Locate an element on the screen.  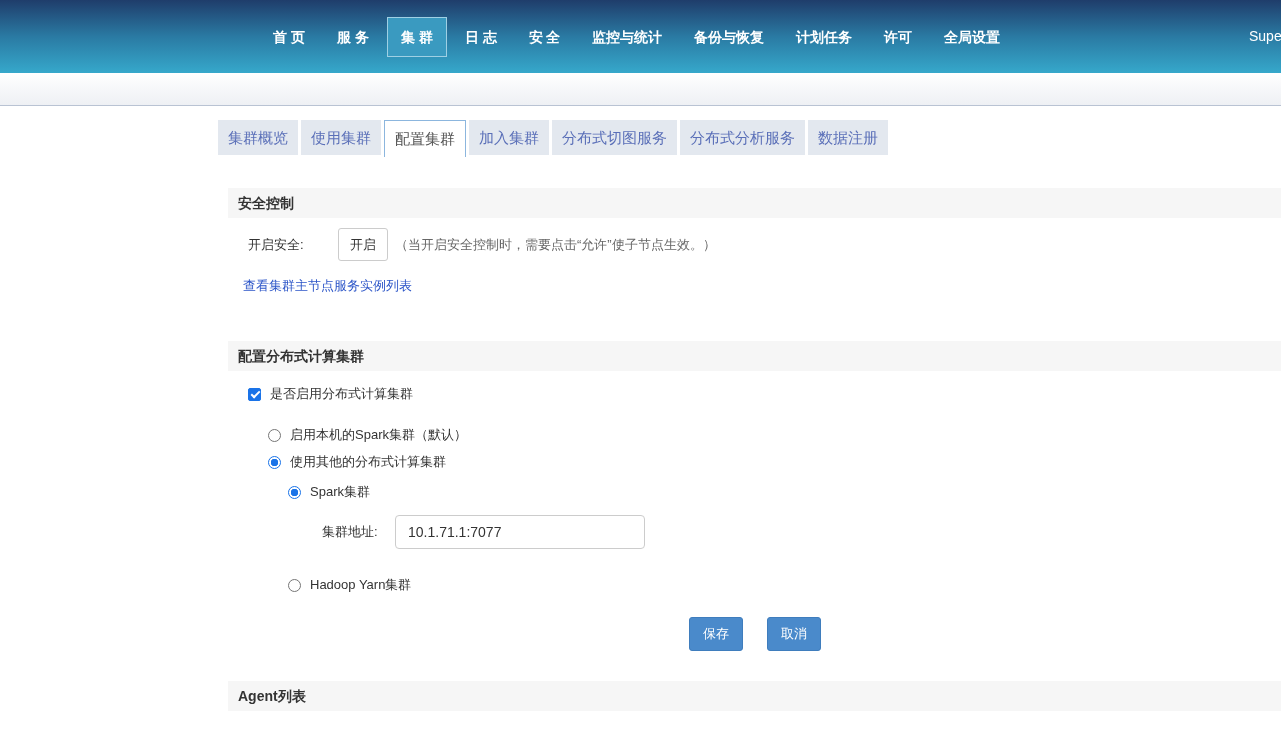
tab: 加入集群 is located at coordinates (509, 137).